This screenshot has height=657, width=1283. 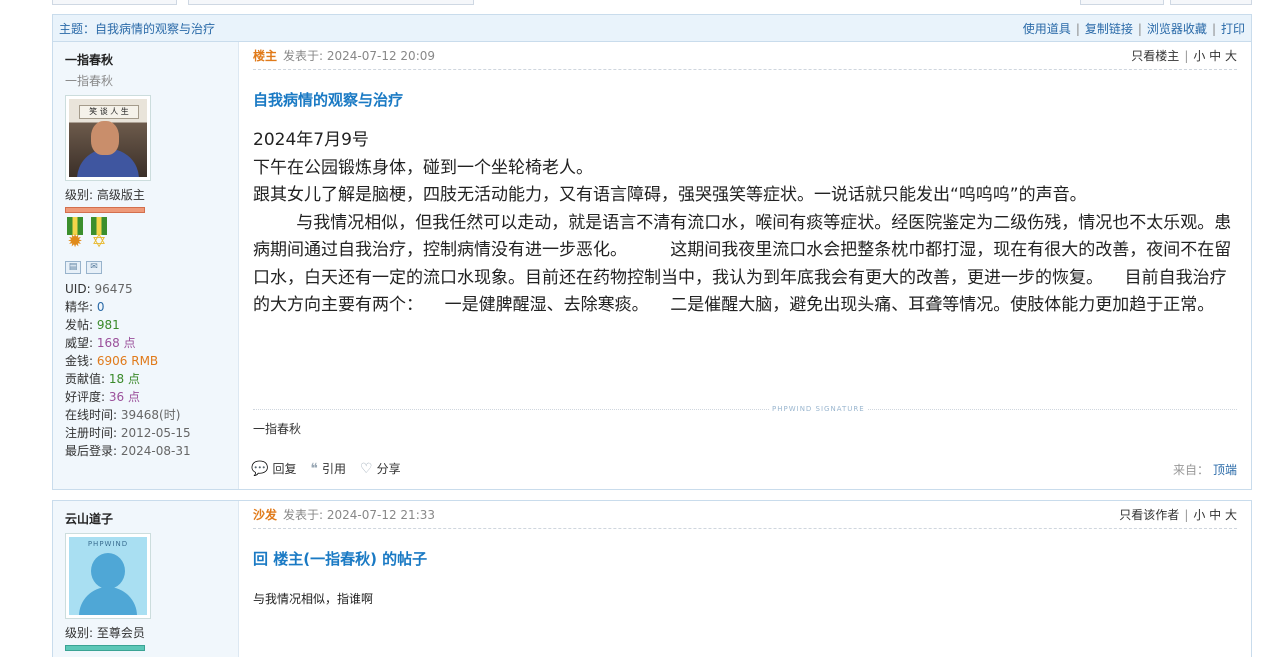 I want to click on stat-row: UID: 96475, so click(x=99, y=289).